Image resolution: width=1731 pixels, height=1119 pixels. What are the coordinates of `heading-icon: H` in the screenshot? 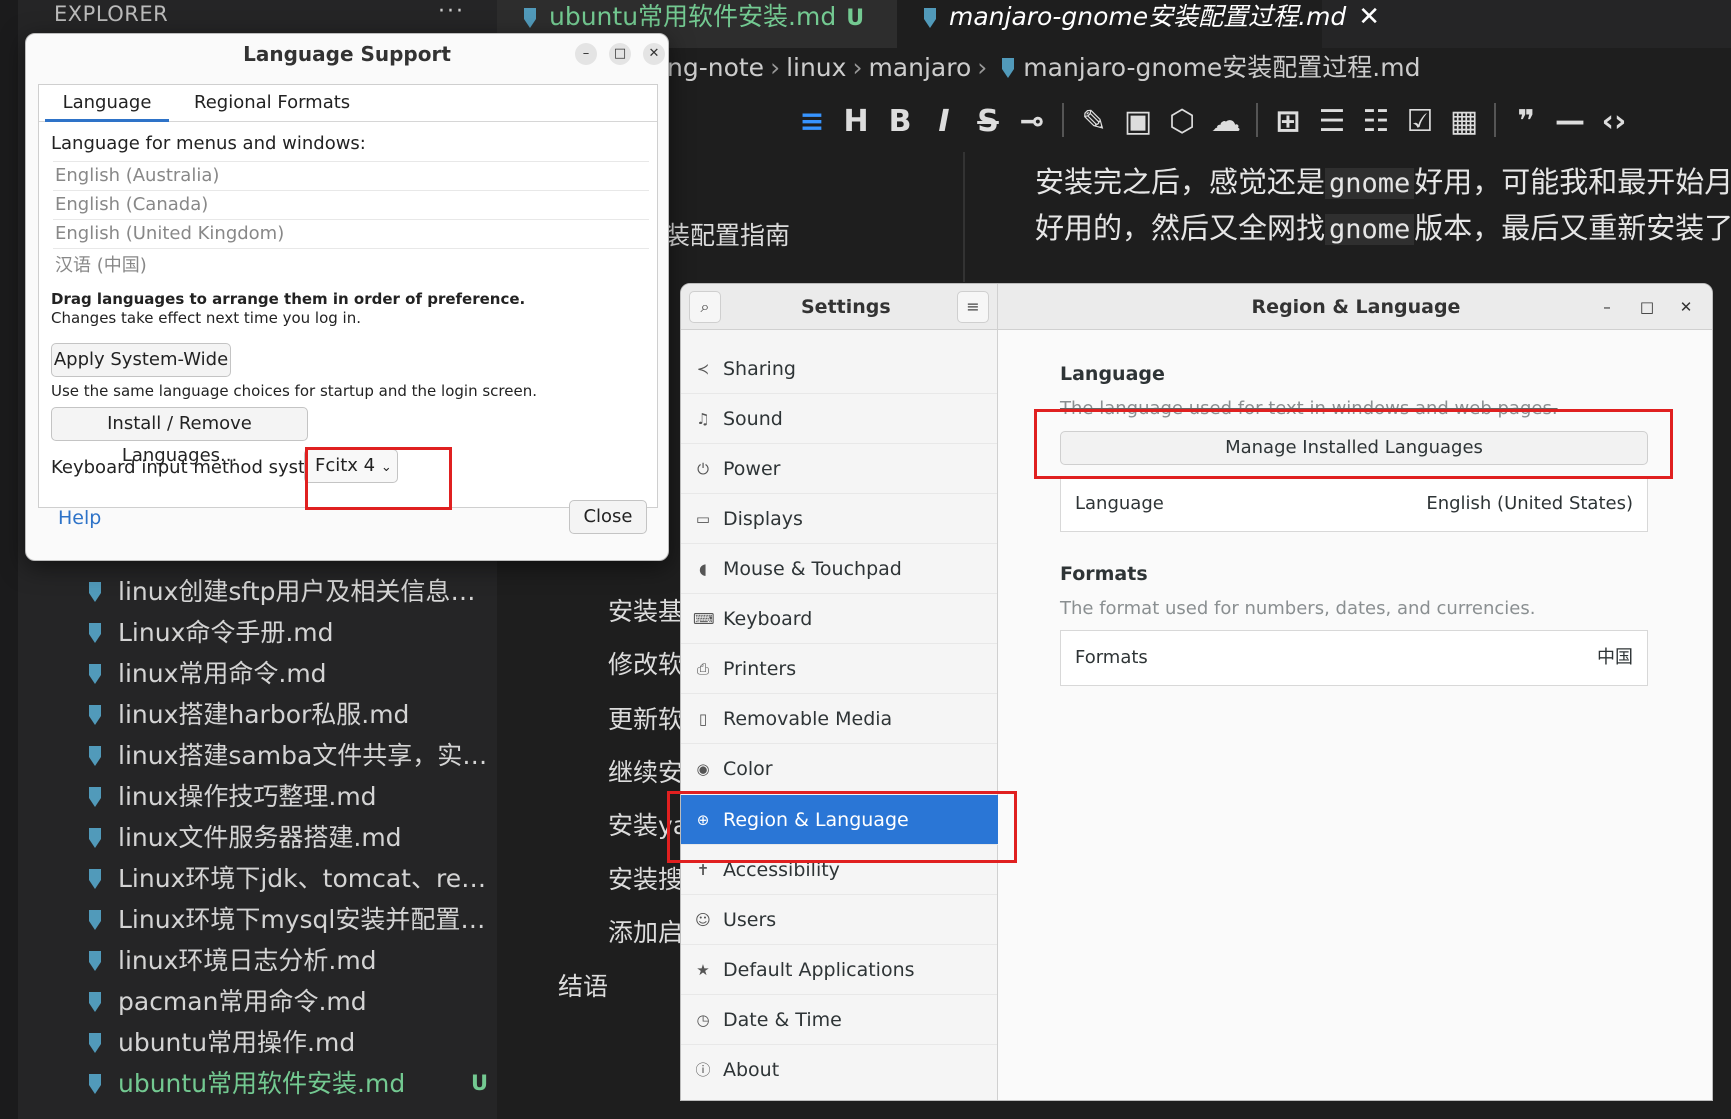 It's located at (856, 122).